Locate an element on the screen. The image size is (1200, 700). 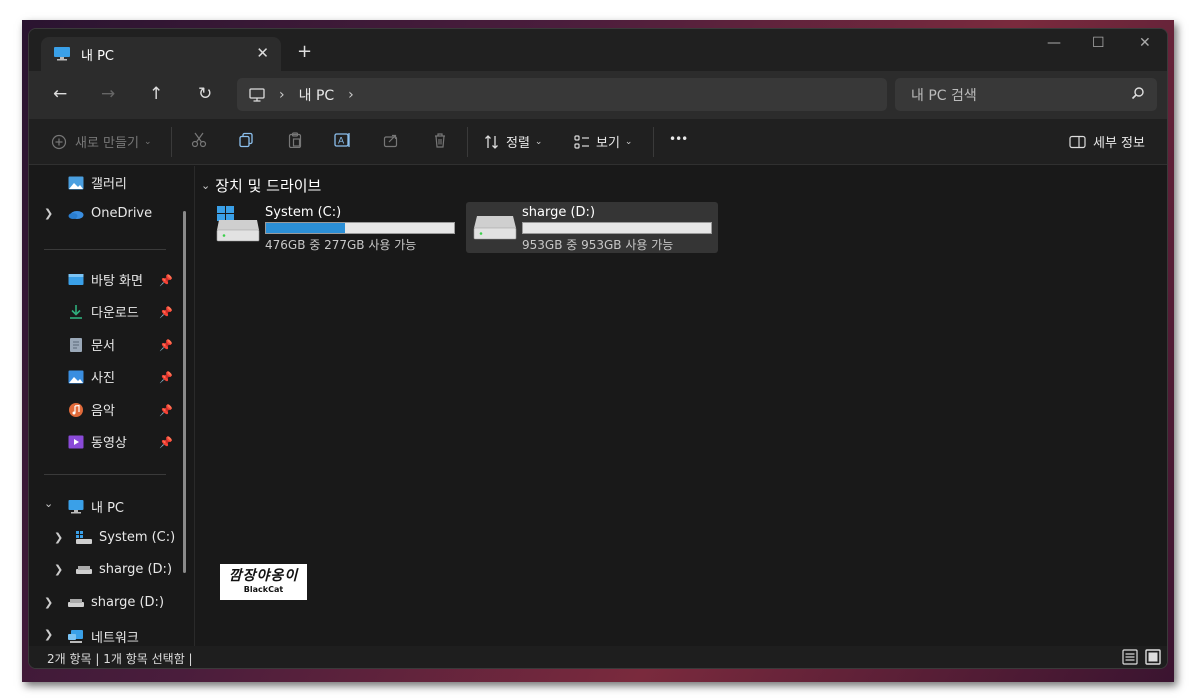
share-icon is located at coordinates (391, 140).